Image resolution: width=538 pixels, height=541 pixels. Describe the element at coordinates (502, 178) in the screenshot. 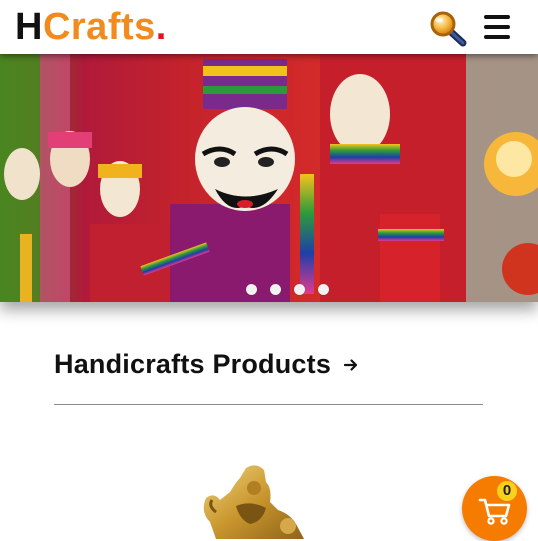

I see `slide-lanterns-image` at that location.